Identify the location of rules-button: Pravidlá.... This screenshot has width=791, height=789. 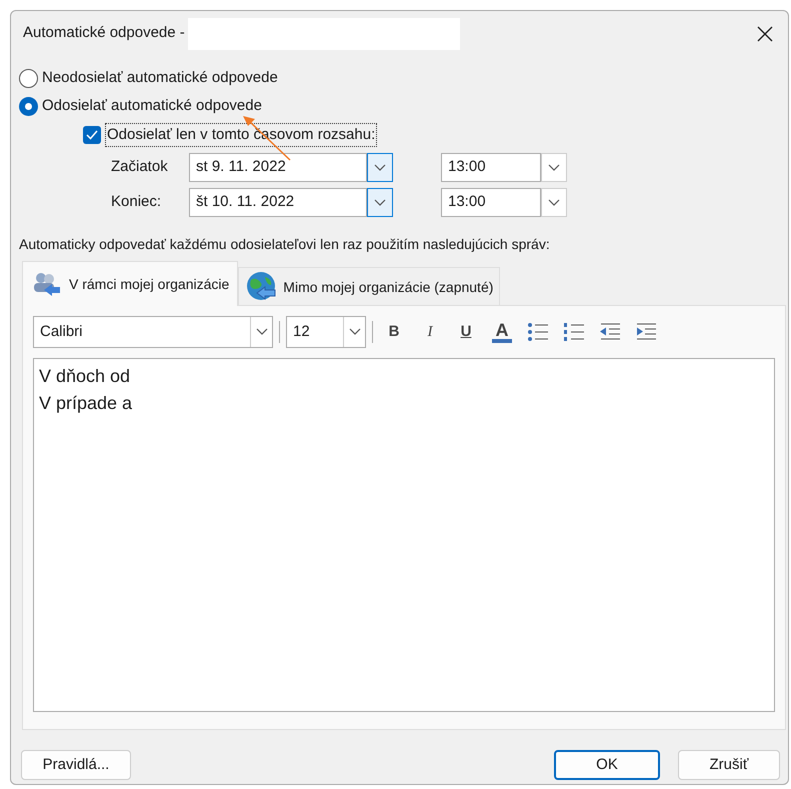
(76, 765).